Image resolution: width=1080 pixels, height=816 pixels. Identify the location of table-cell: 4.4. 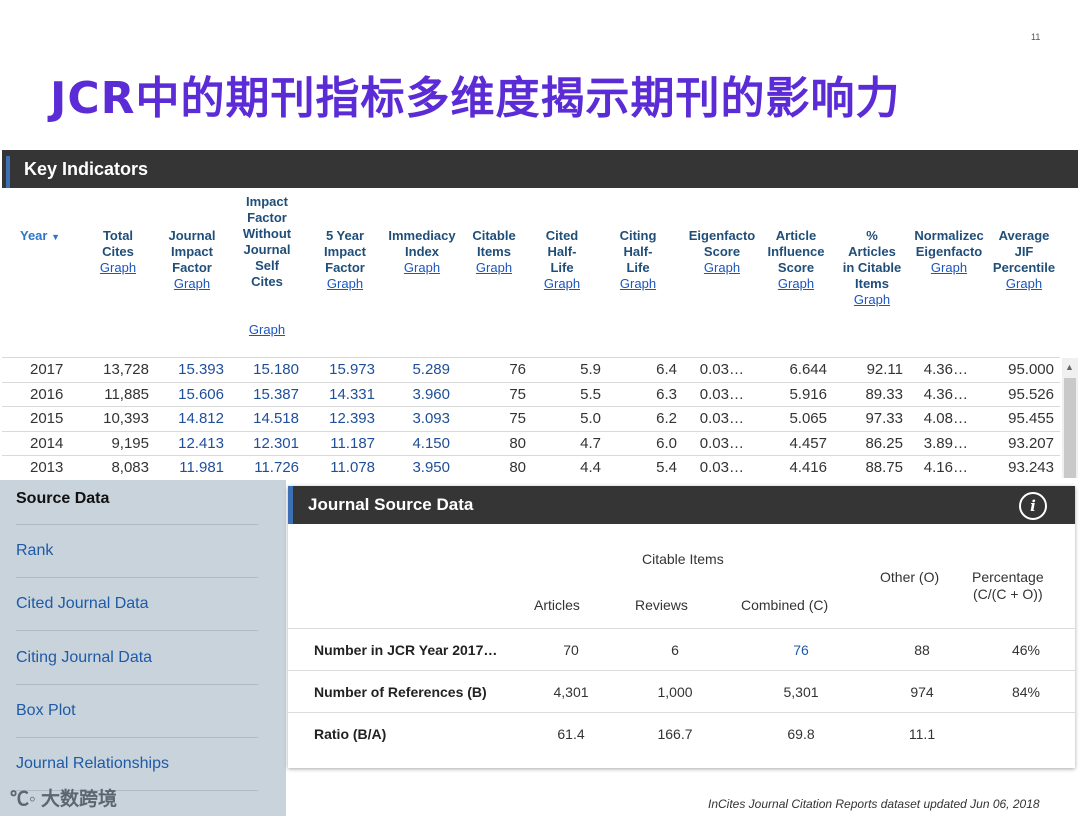
(590, 467).